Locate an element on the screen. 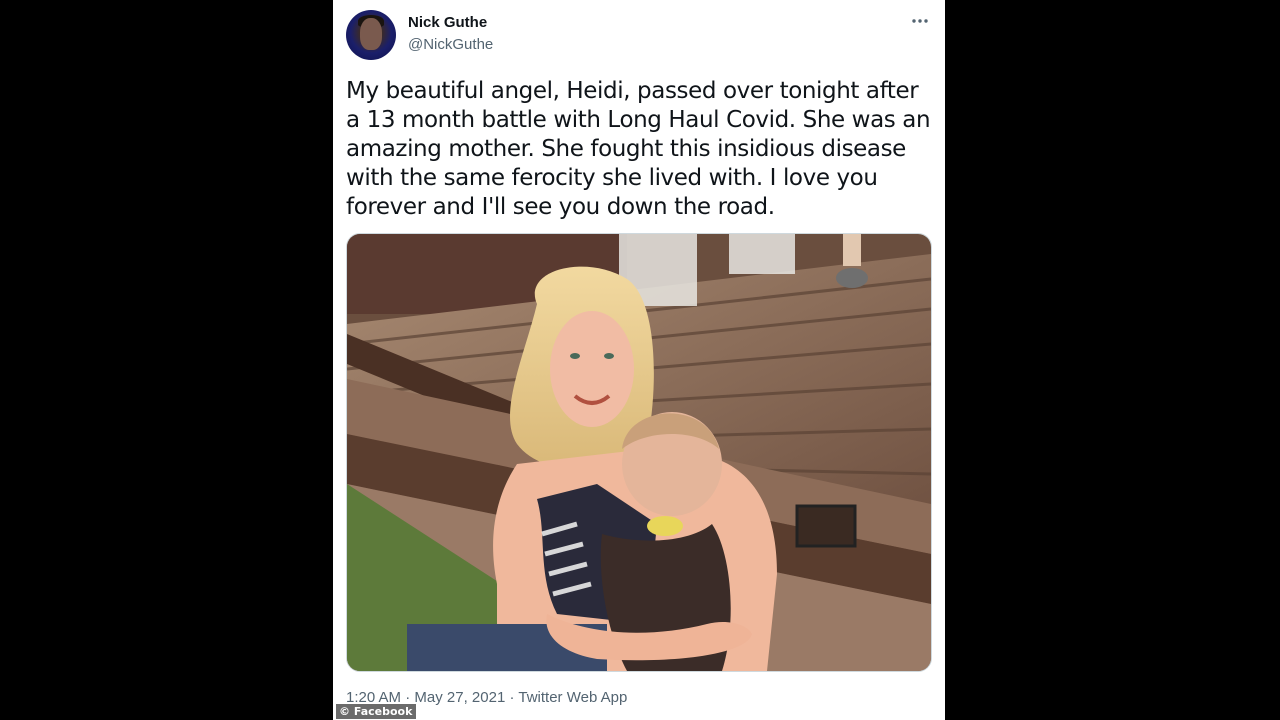 This screenshot has height=720, width=1280. more-horizontal-icon is located at coordinates (920, 21).